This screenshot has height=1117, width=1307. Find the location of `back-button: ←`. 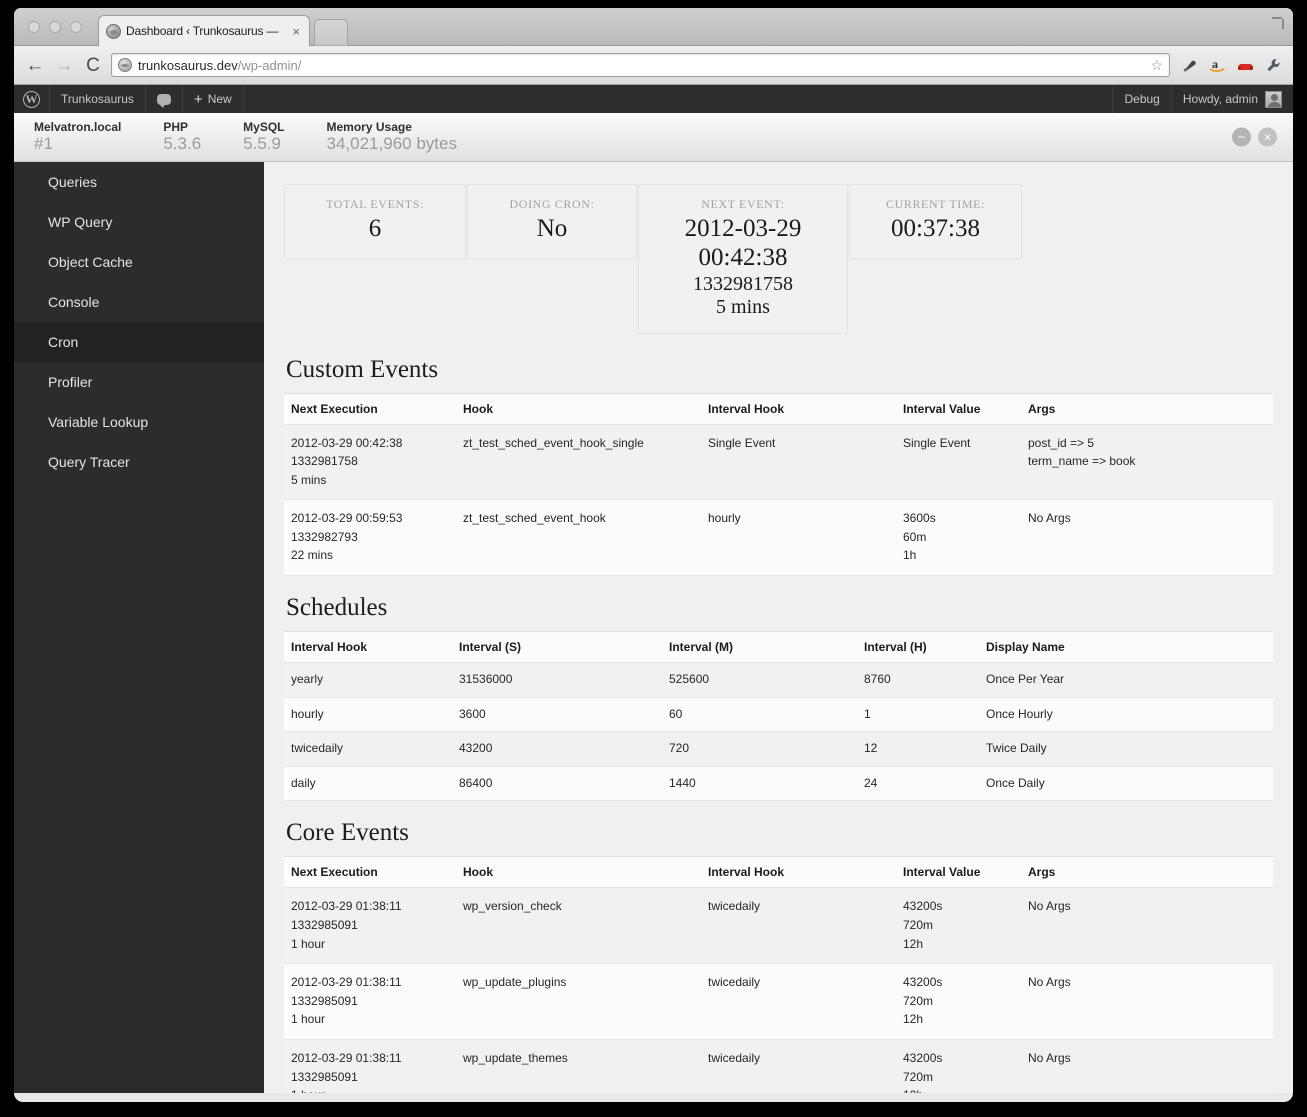

back-button: ← is located at coordinates (35, 65).